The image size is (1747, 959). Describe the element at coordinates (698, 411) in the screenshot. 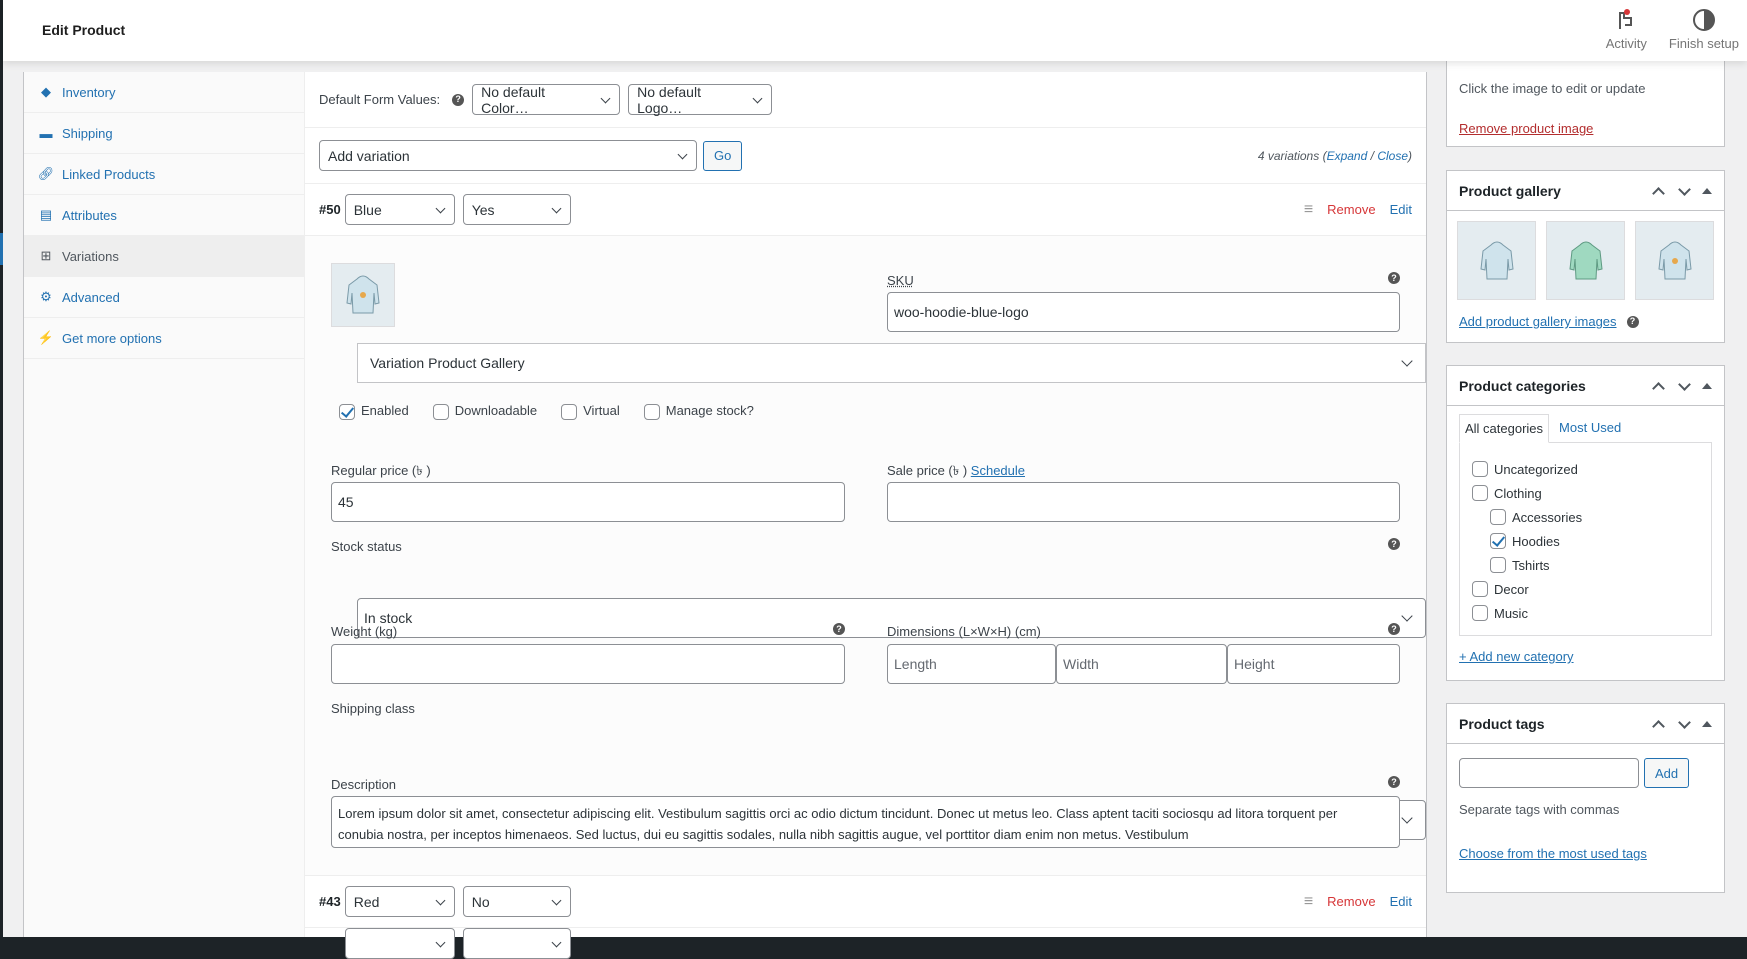

I see `manage-stock-checkbox: Manage stock?` at that location.